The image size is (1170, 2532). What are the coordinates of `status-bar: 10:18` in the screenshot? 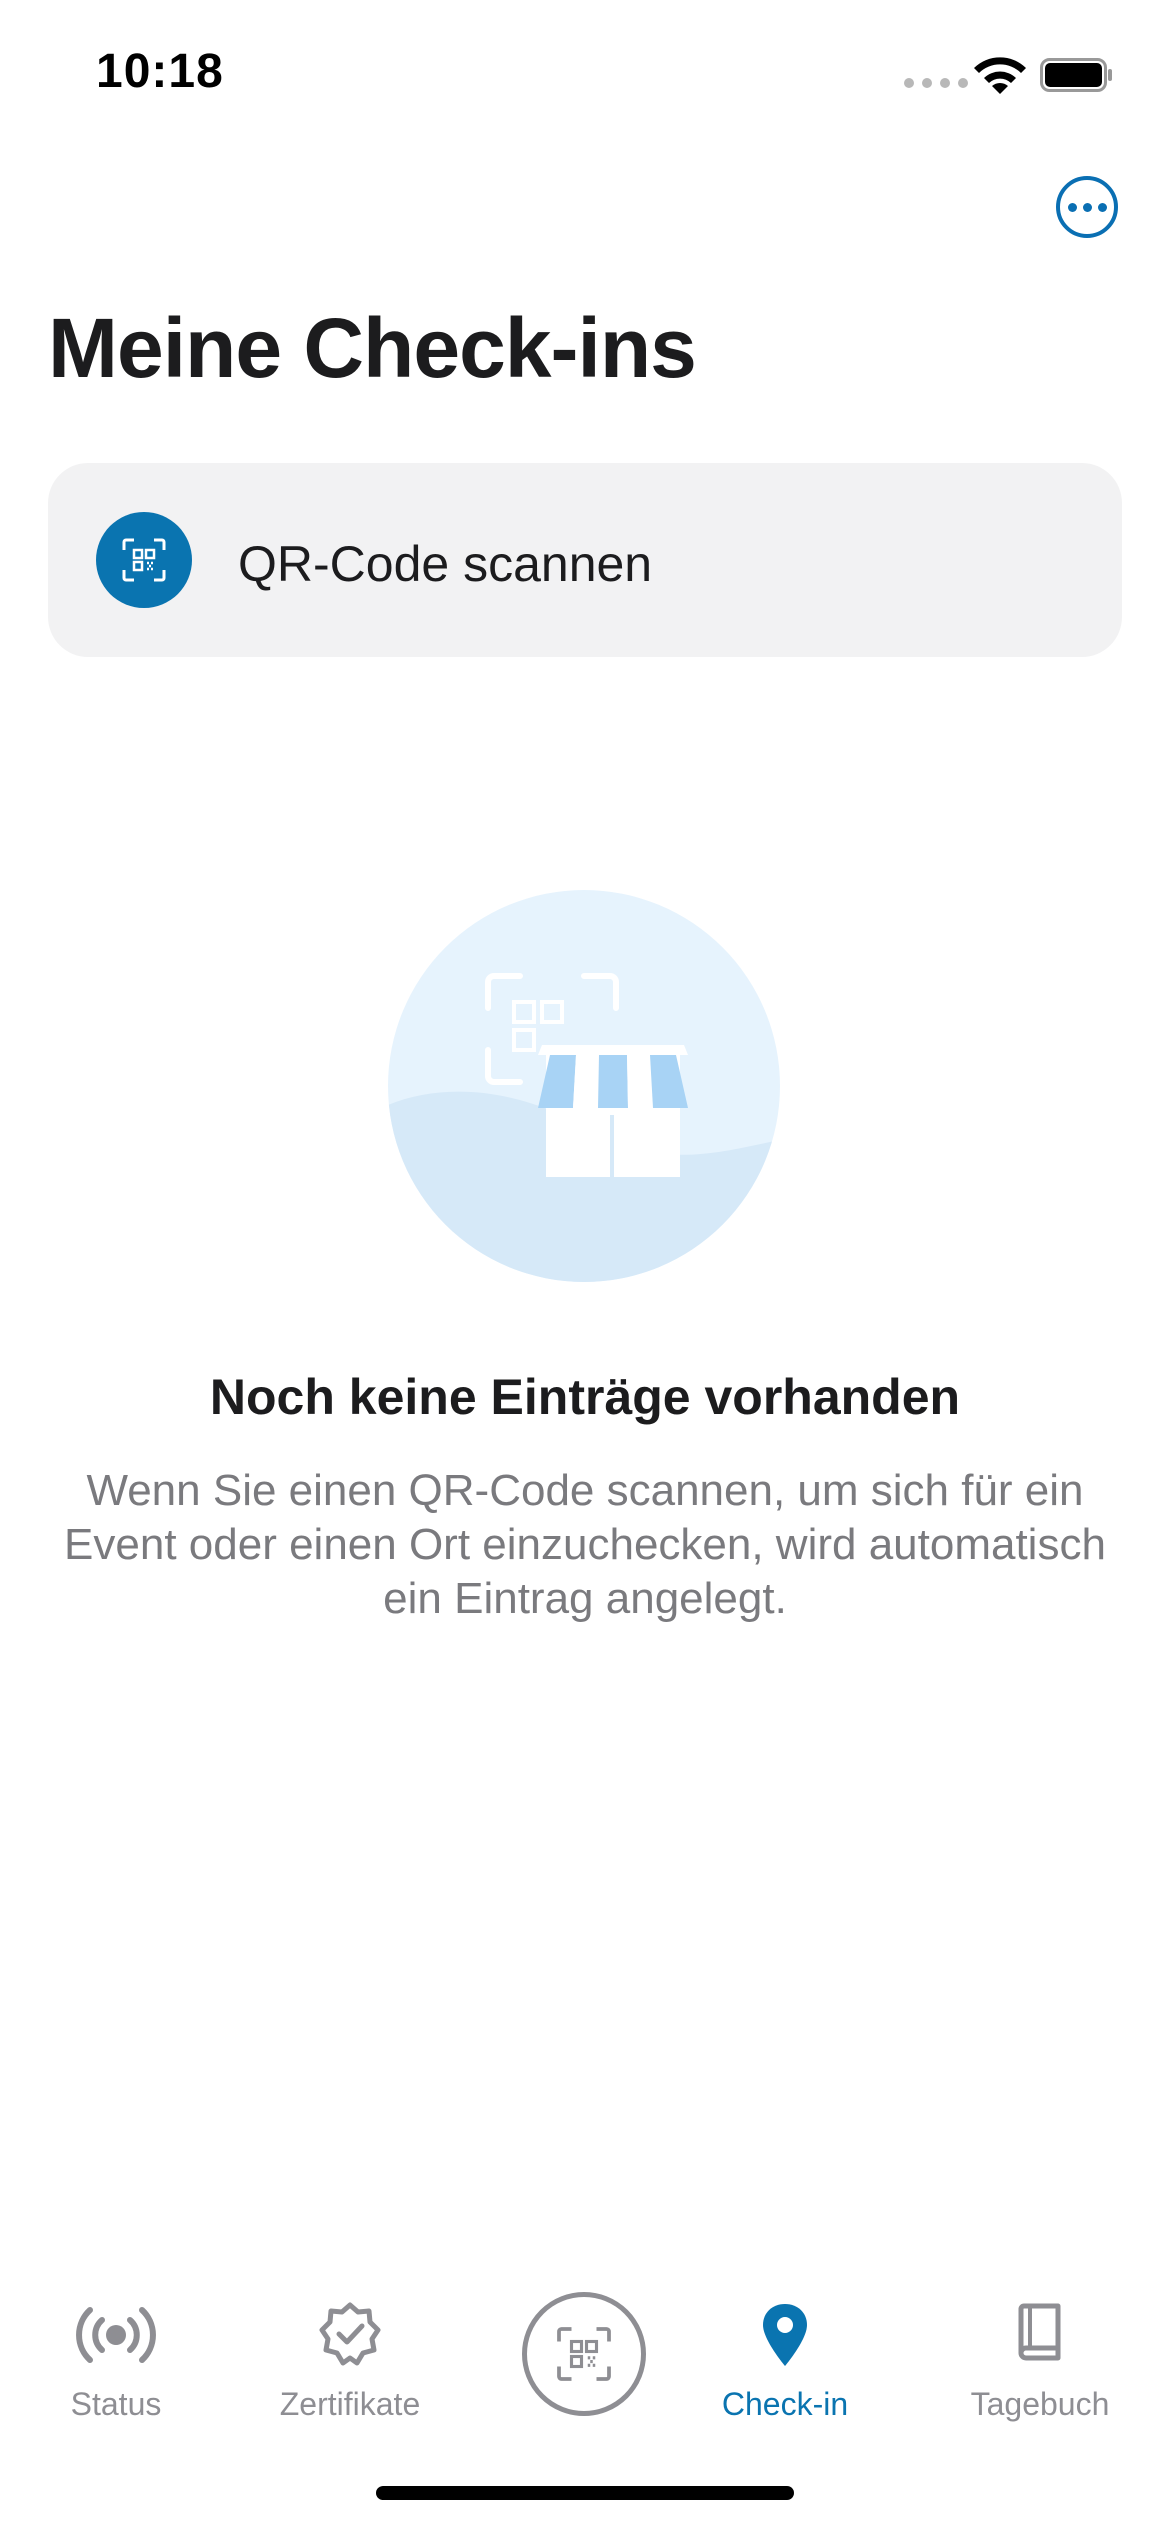 It's located at (585, 70).